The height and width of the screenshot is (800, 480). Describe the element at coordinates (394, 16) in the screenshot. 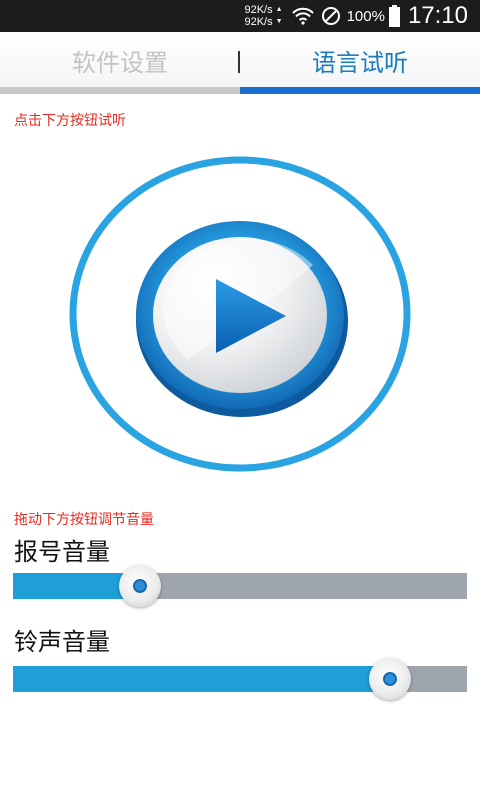

I see `battery-icon` at that location.